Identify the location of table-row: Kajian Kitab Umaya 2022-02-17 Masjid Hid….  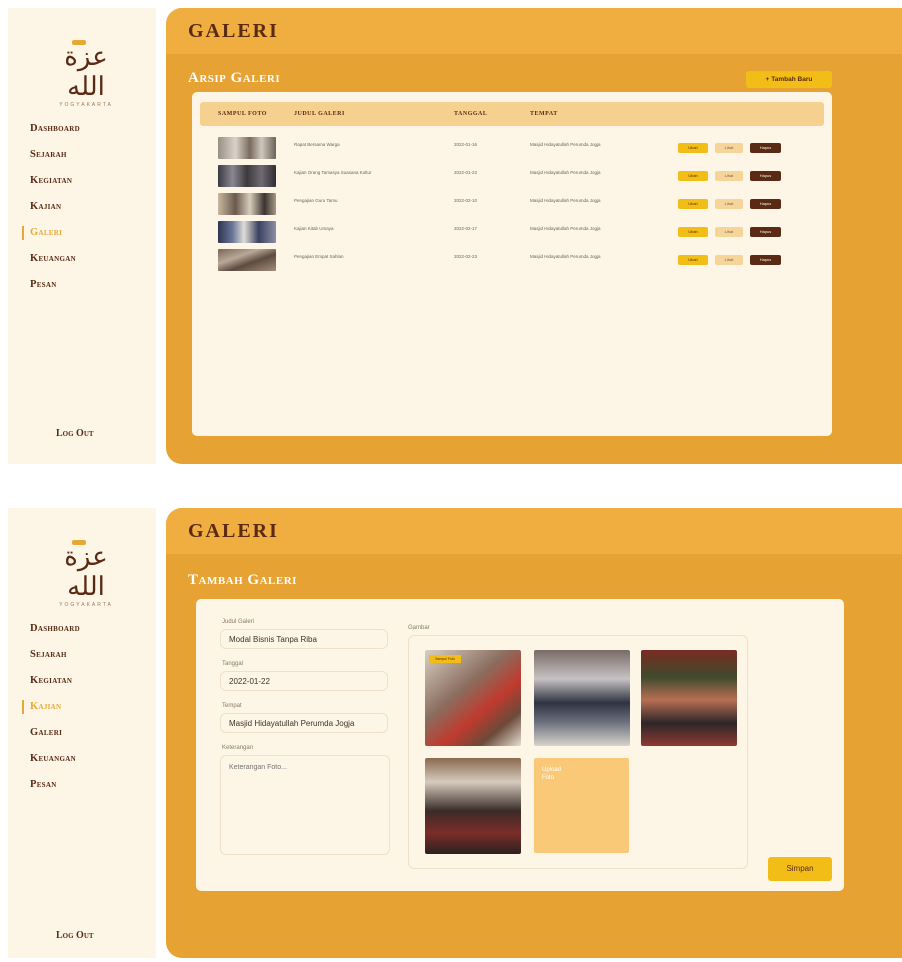
(512, 232).